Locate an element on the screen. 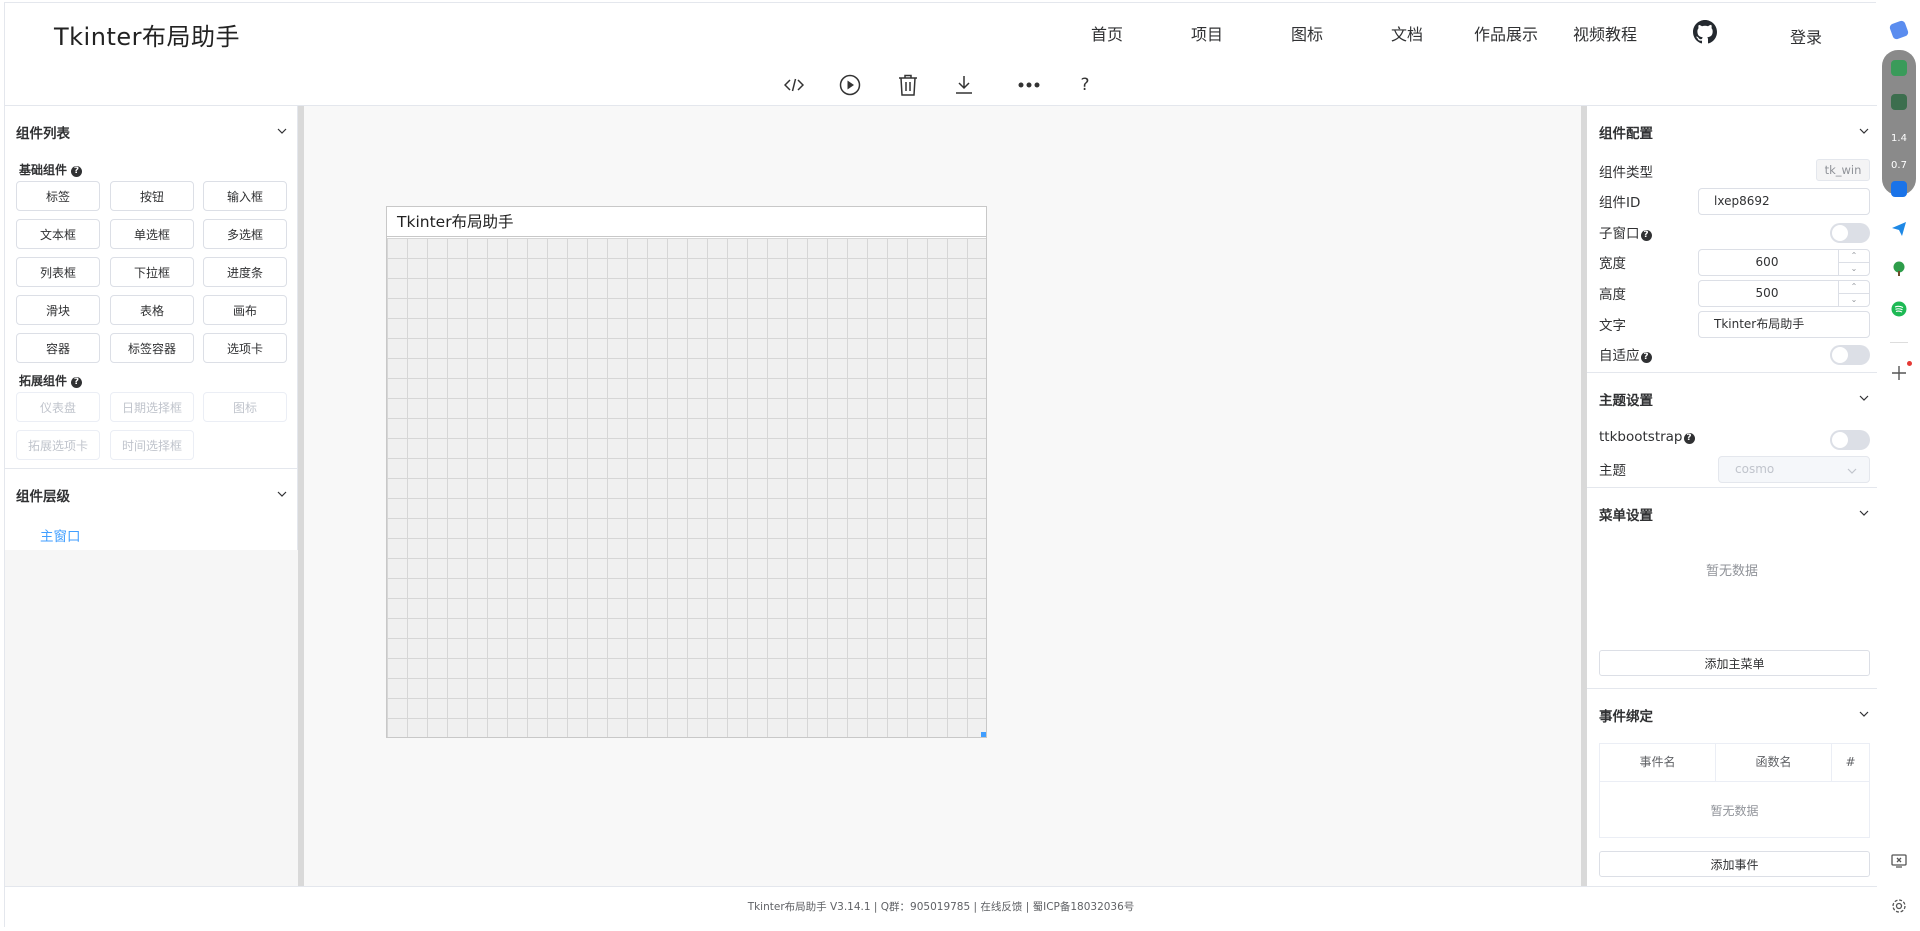  download-icon is located at coordinates (964, 85).